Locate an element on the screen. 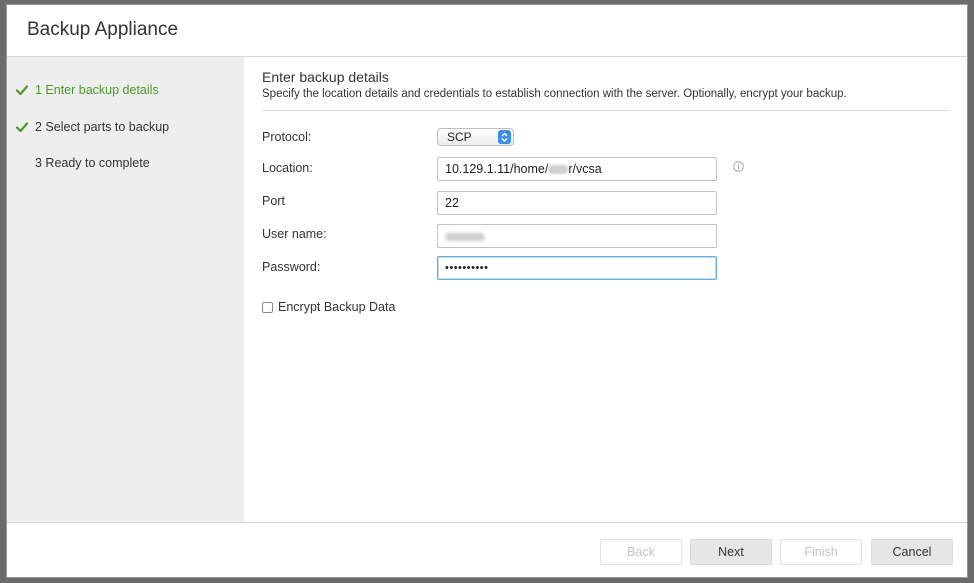 The width and height of the screenshot is (974, 583). username-label: User name: is located at coordinates (294, 234).